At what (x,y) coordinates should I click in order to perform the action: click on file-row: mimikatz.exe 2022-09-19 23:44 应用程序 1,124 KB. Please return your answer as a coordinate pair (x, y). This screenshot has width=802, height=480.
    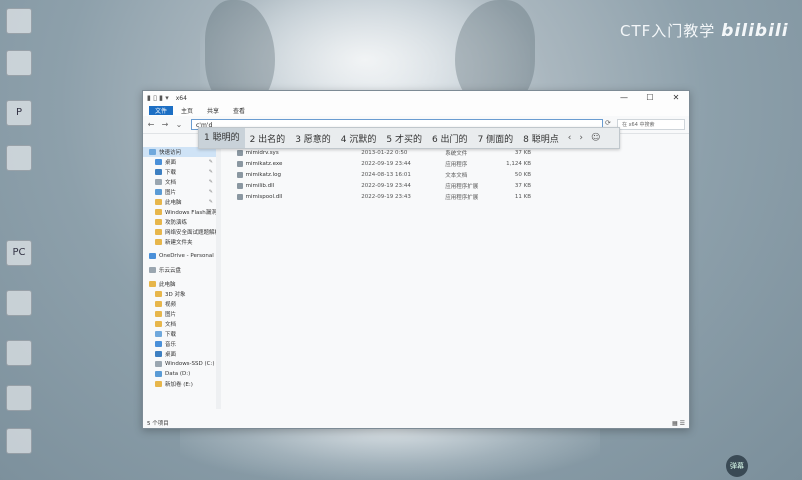
    Looking at the image, I should click on (381, 163).